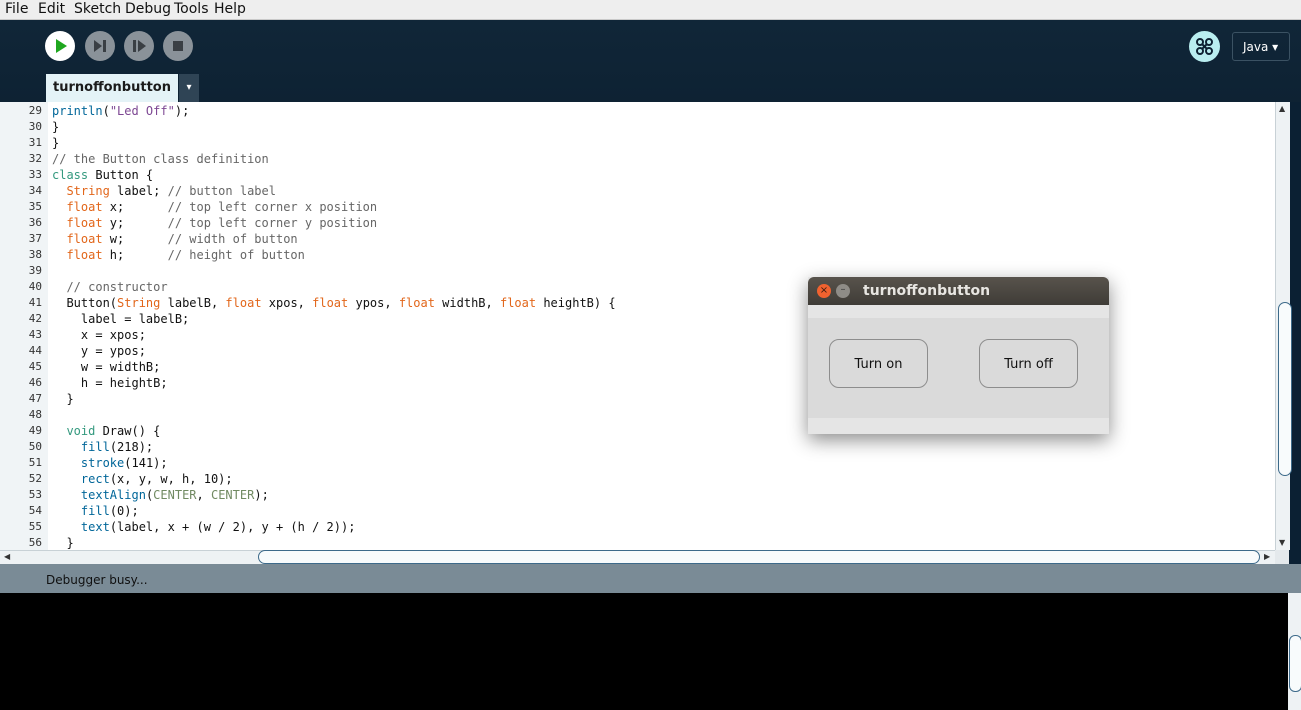  I want to click on line-number: 44, so click(35, 350).